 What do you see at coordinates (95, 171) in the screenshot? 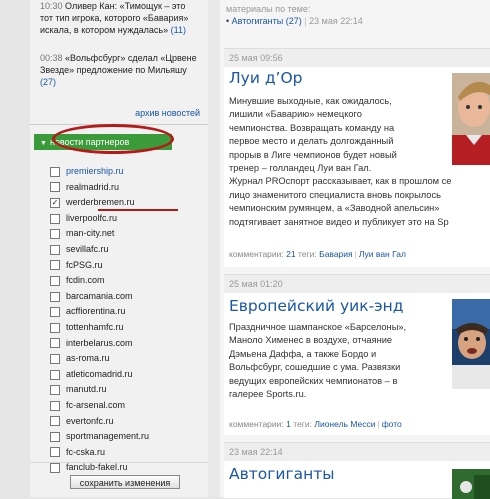
I see `partner-name: premiership.ru` at bounding box center [95, 171].